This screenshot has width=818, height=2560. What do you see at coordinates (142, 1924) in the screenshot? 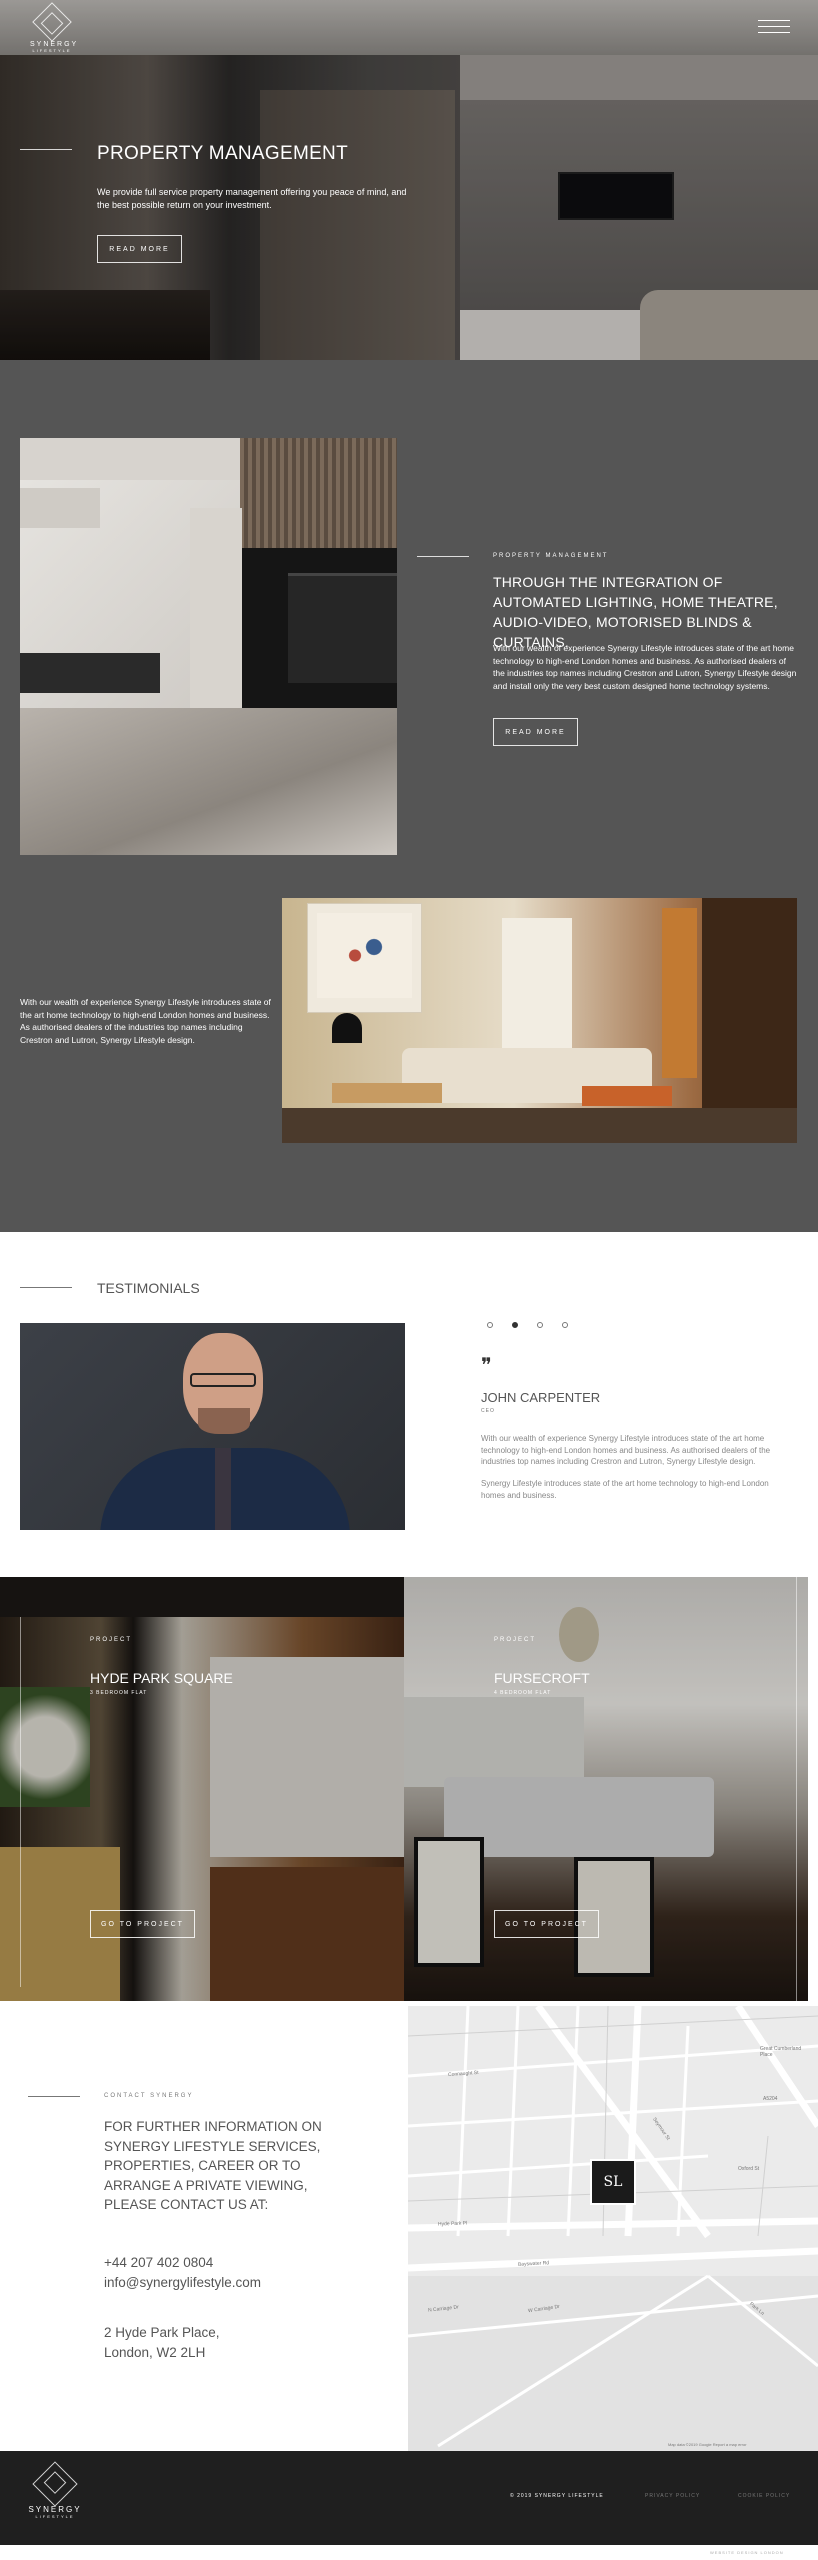
I see `project-go-button: GO TO PROJECT` at bounding box center [142, 1924].